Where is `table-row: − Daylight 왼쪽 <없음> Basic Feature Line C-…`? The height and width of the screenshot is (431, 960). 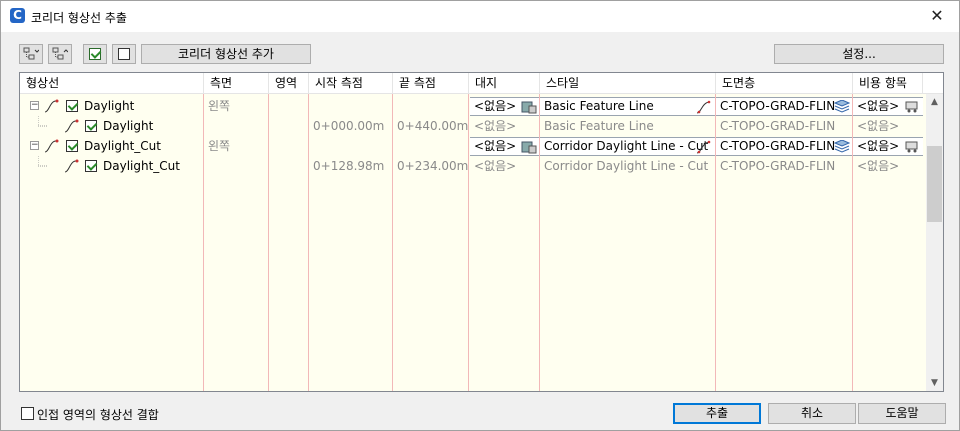
table-row: − Daylight 왼쪽 <없음> Basic Feature Line C-… is located at coordinates (471, 106).